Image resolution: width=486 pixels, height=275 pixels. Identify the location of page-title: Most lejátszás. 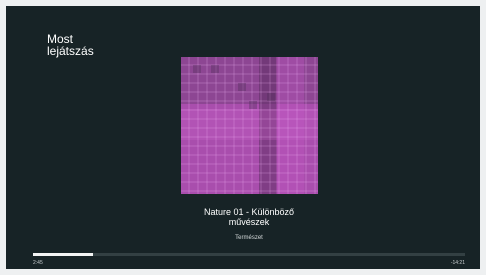
(70, 45).